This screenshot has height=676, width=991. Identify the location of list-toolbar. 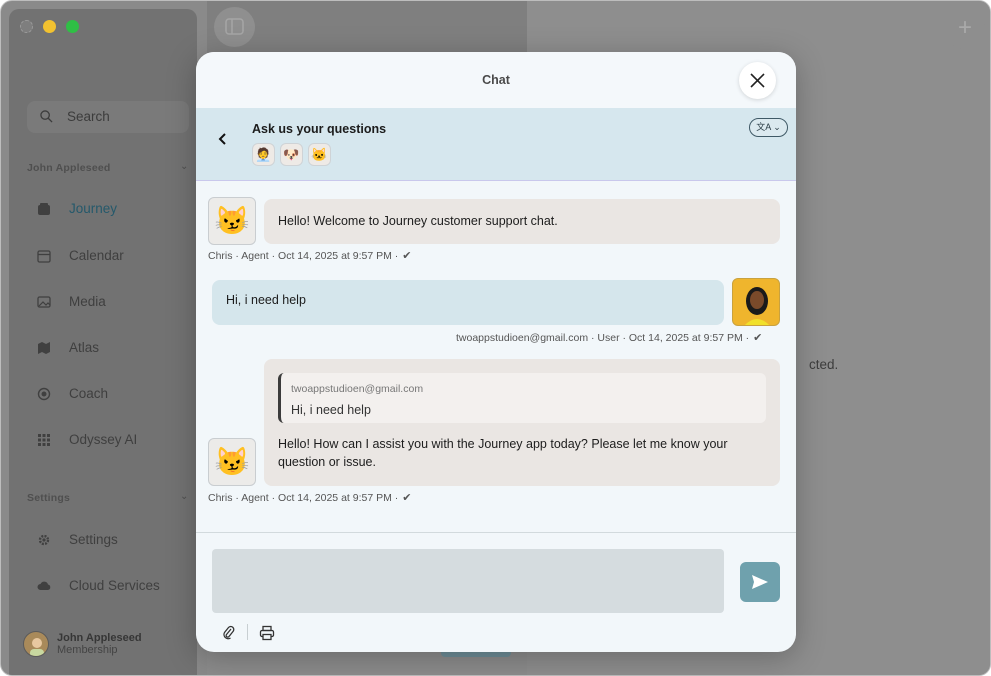
(367, 27).